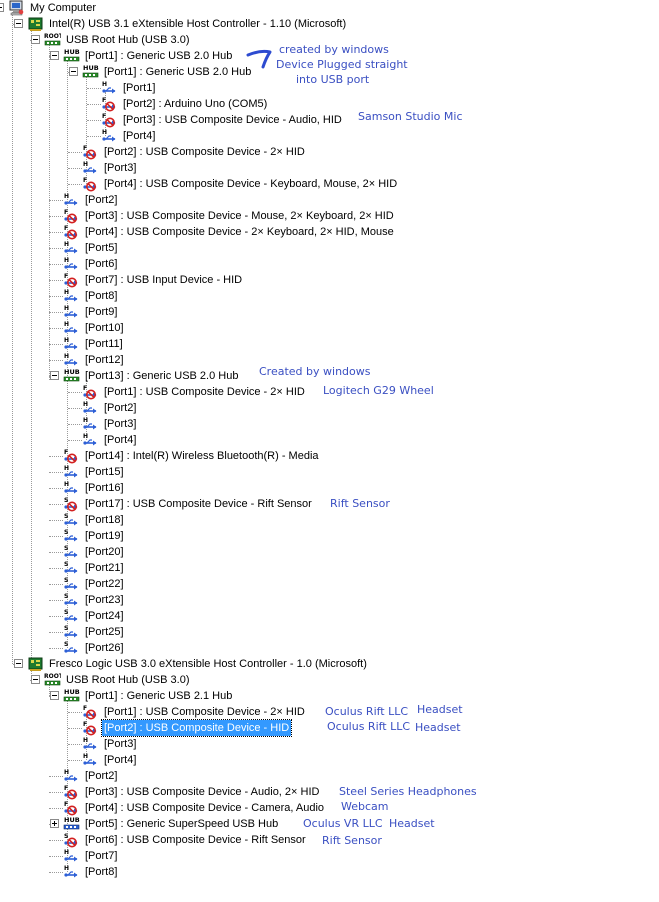  I want to click on usb-hub-icon: HUB, so click(71, 56).